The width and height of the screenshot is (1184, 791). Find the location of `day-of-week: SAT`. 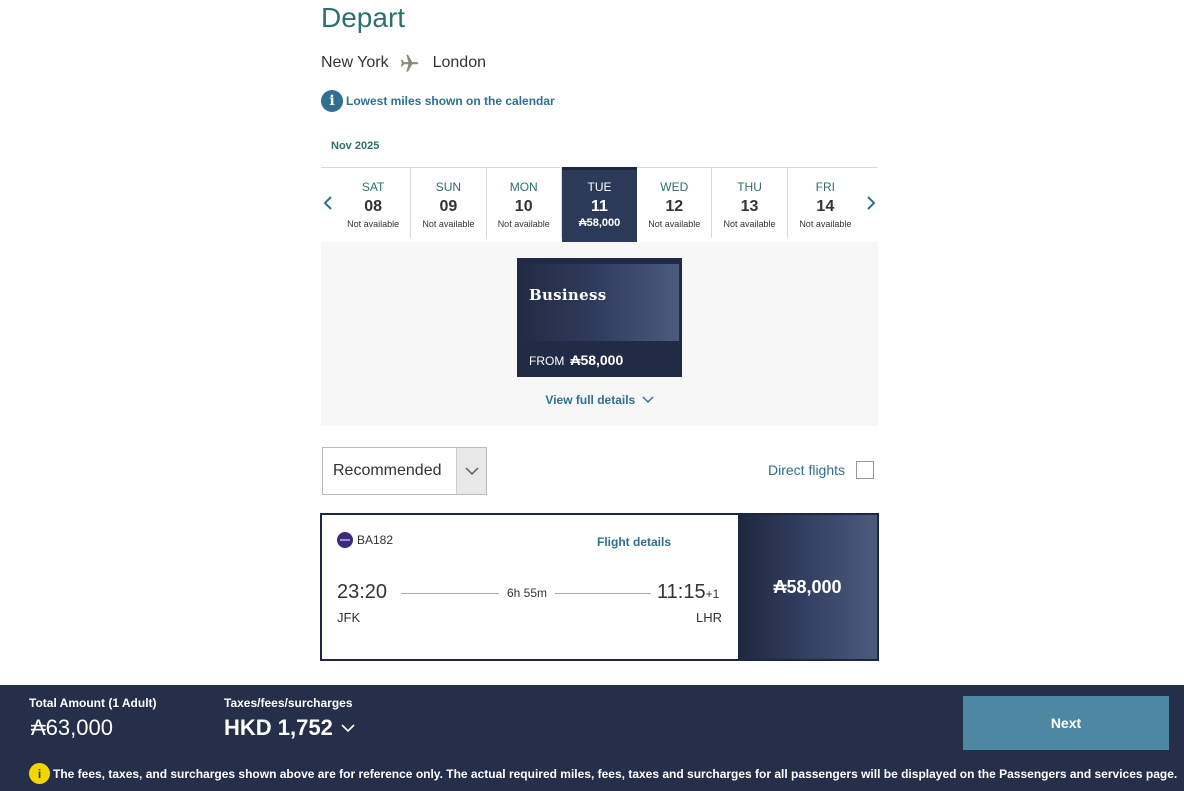

day-of-week: SAT is located at coordinates (373, 187).